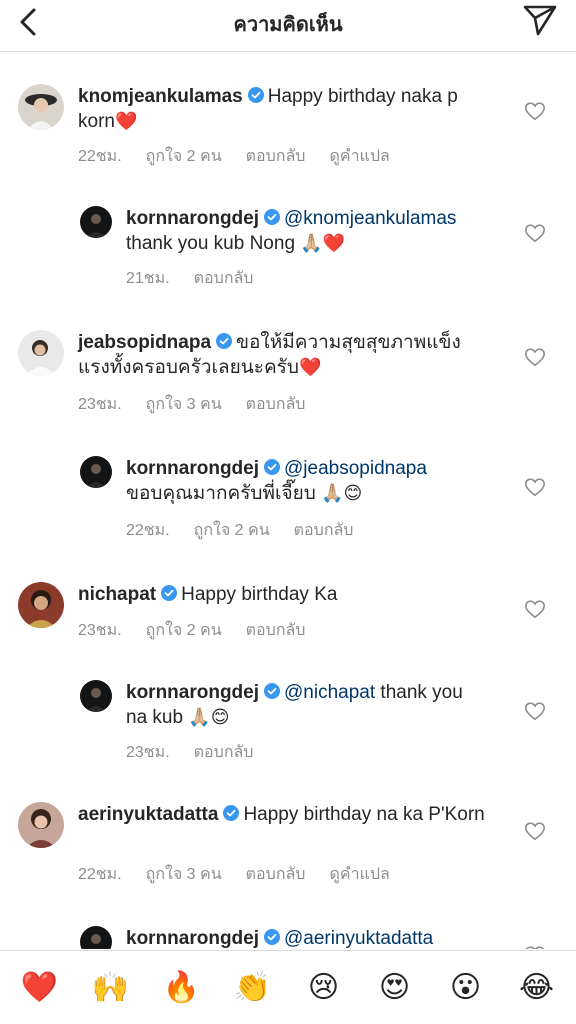  Describe the element at coordinates (355, 468) in the screenshot. I see `mention-link: @jeabsopidnapa` at that location.